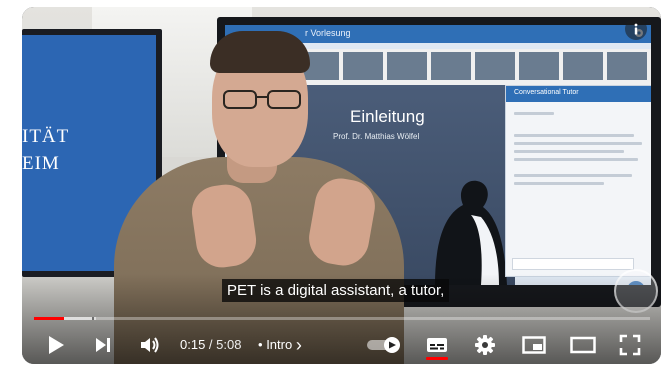 Image resolution: width=663 pixels, height=366 pixels. I want to click on fullscreen-icon, so click(630, 345).